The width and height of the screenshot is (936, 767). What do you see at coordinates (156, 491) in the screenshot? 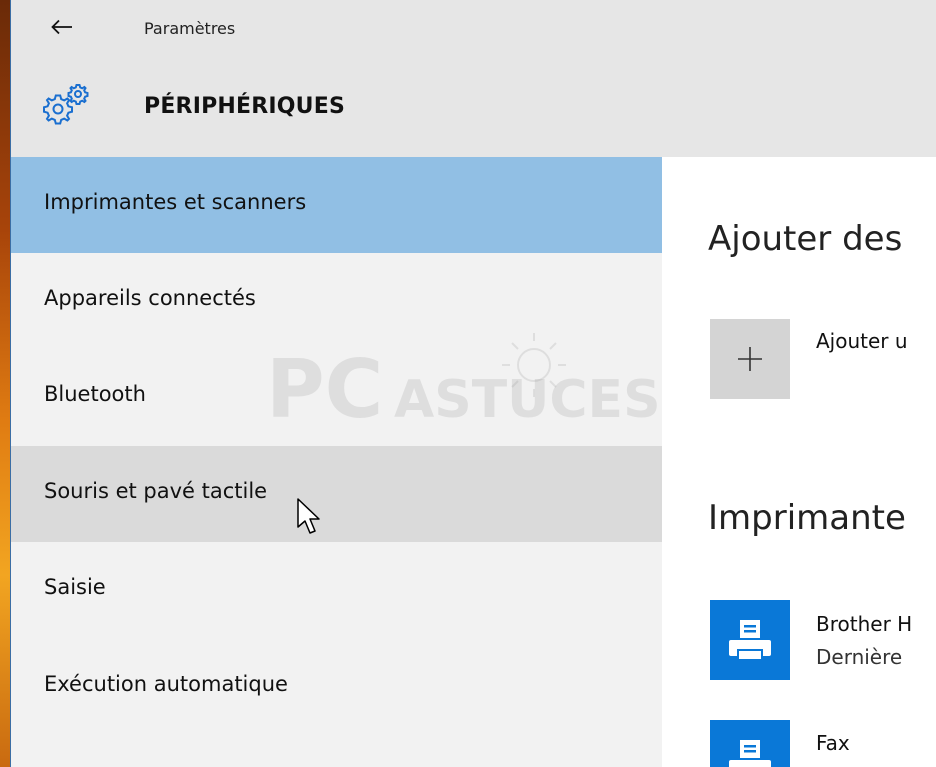
I see `sidebar-item-label: Souris et pavé tactile` at bounding box center [156, 491].